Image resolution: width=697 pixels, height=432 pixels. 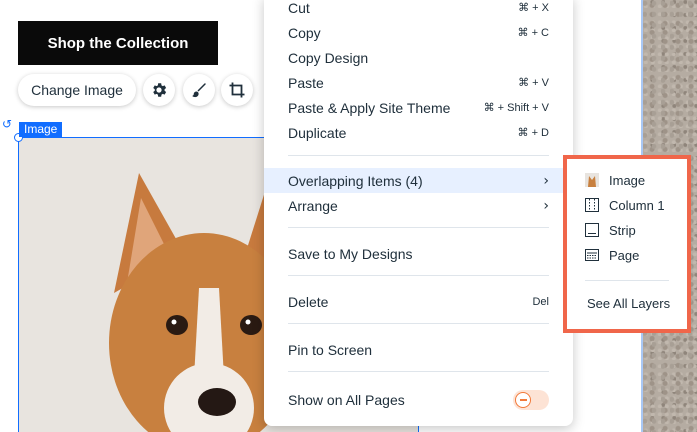 I want to click on submenu-item-page: Page, so click(x=627, y=255).